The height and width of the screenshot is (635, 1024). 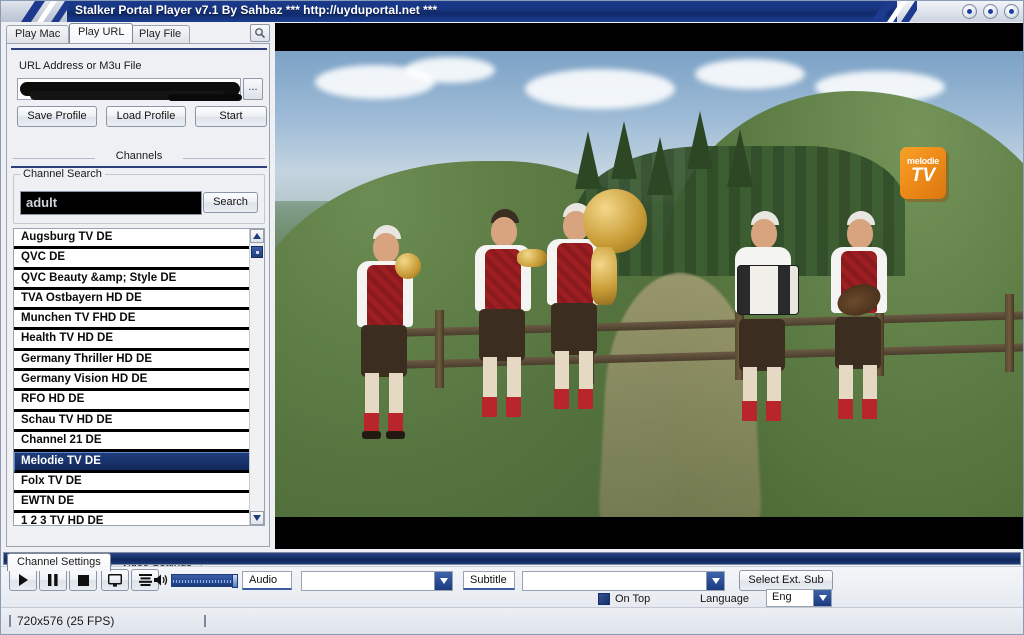 I want to click on channel-list-item: Germany Thriller HD DE, so click(x=132, y=361).